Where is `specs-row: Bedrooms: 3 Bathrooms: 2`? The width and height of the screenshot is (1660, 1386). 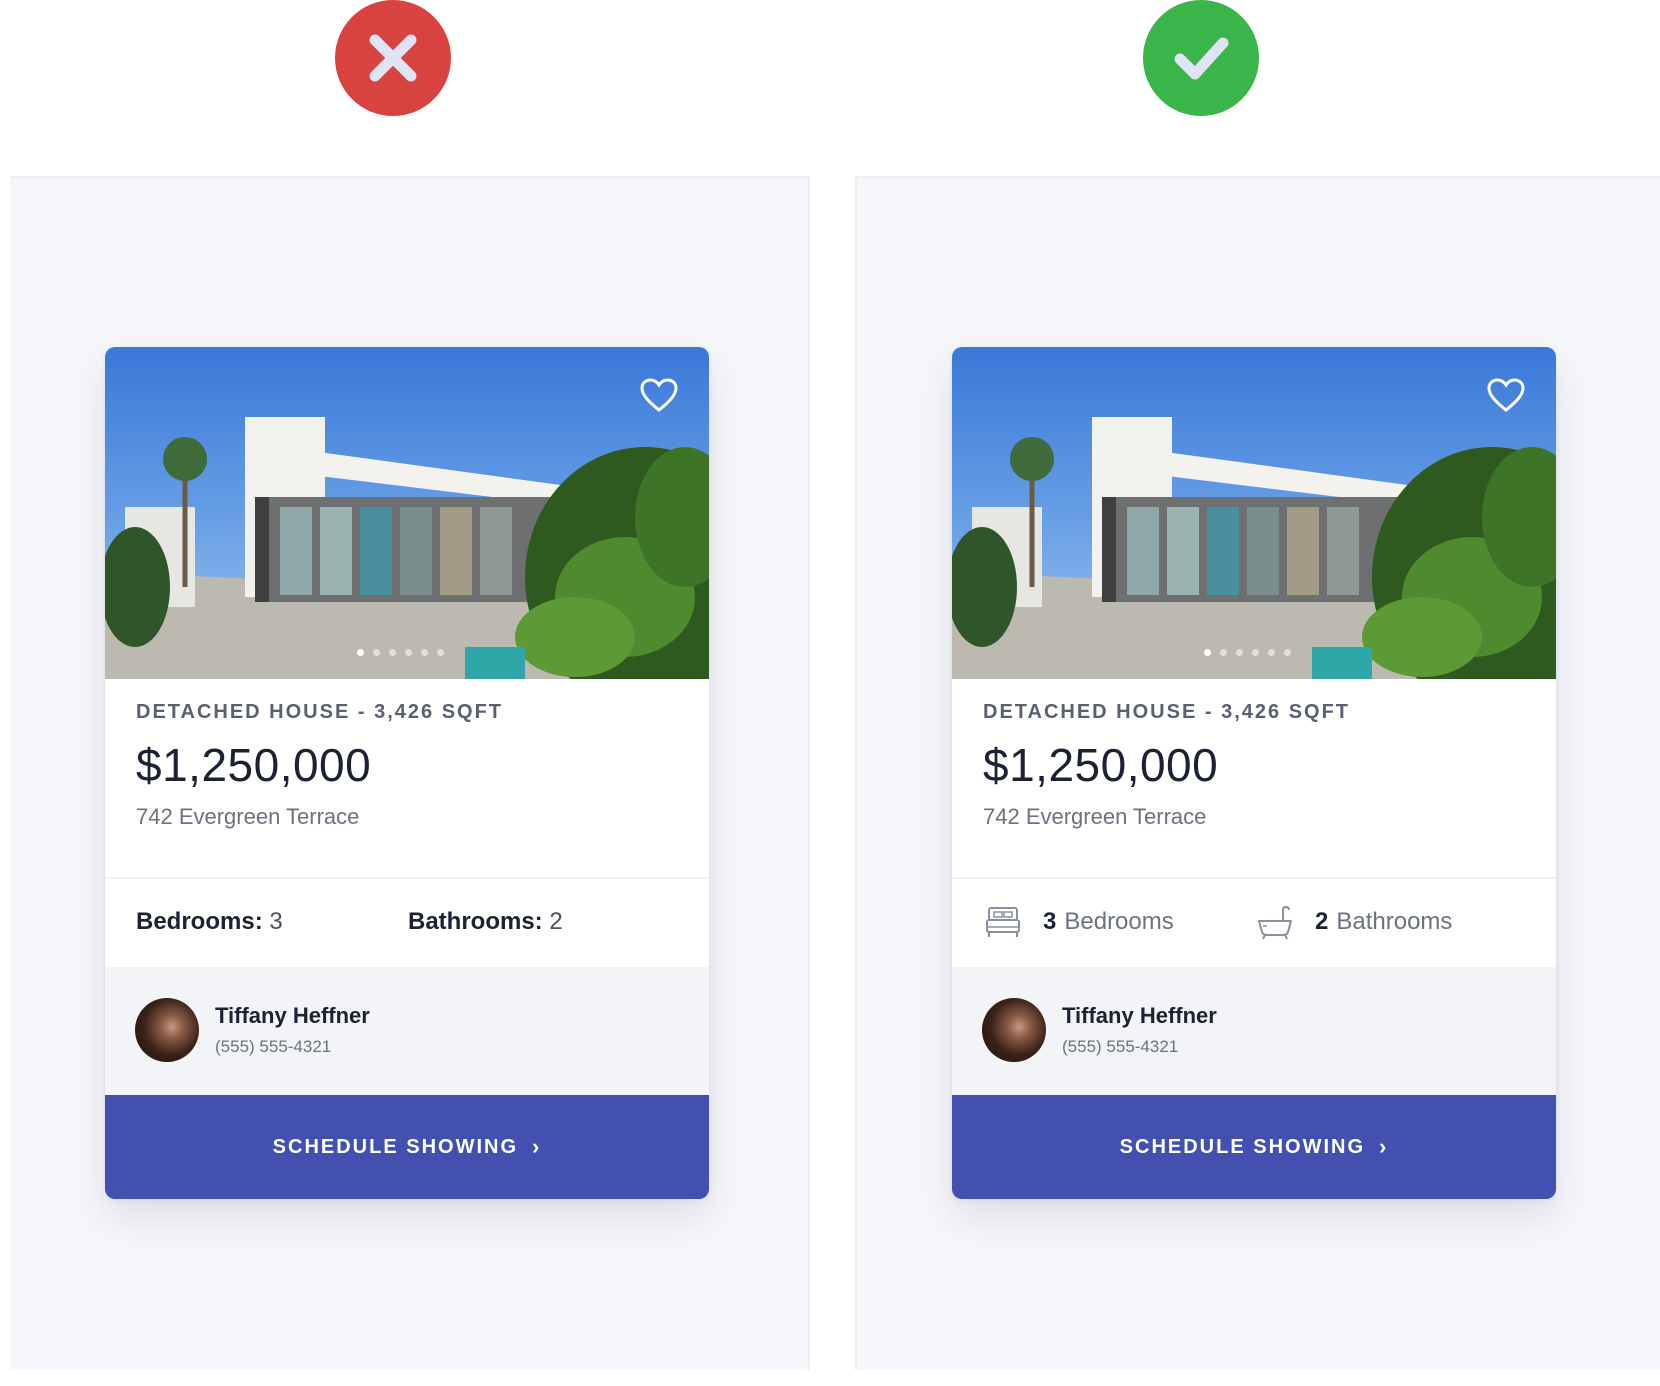 specs-row: Bedrooms: 3 Bathrooms: 2 is located at coordinates (407, 922).